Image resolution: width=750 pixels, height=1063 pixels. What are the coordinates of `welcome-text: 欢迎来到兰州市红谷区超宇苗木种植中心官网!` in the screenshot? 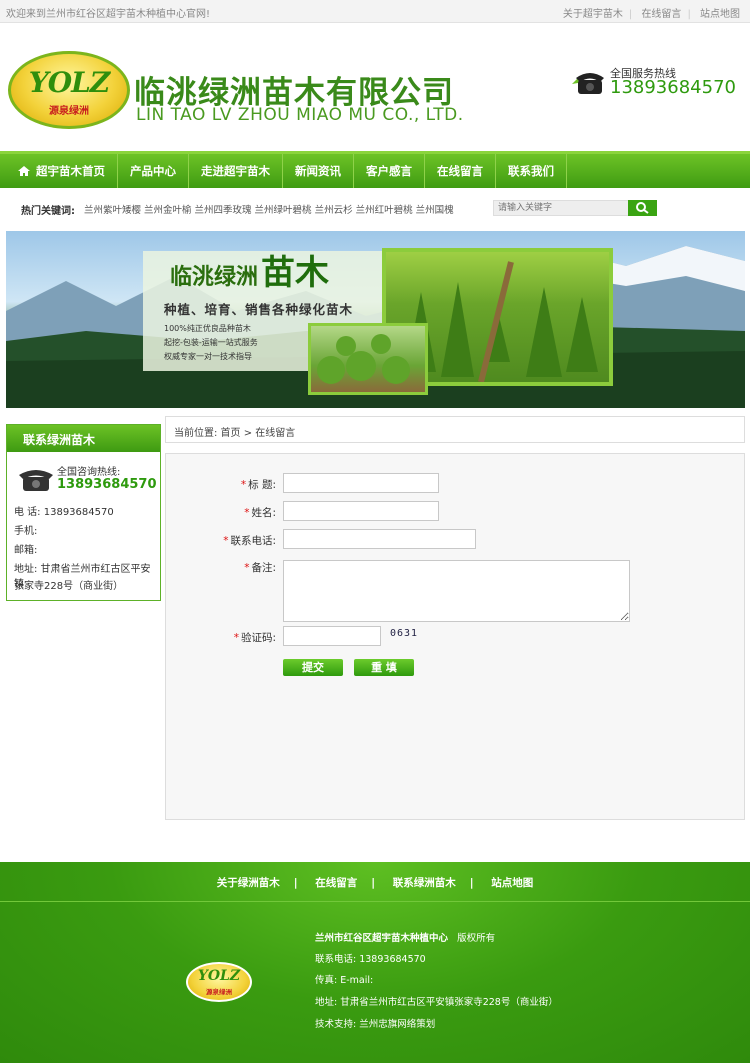 It's located at (108, 14).